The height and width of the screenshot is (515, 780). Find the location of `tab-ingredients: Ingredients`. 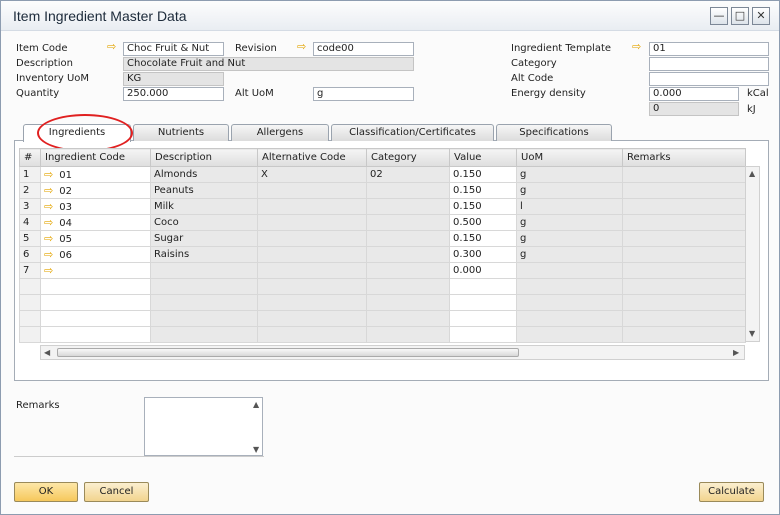

tab-ingredients: Ingredients is located at coordinates (77, 133).